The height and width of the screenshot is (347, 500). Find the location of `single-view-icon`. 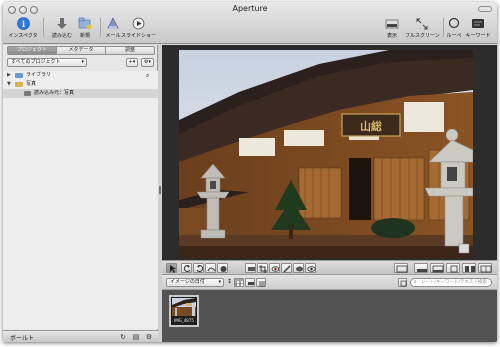

single-view-icon is located at coordinates (454, 269).